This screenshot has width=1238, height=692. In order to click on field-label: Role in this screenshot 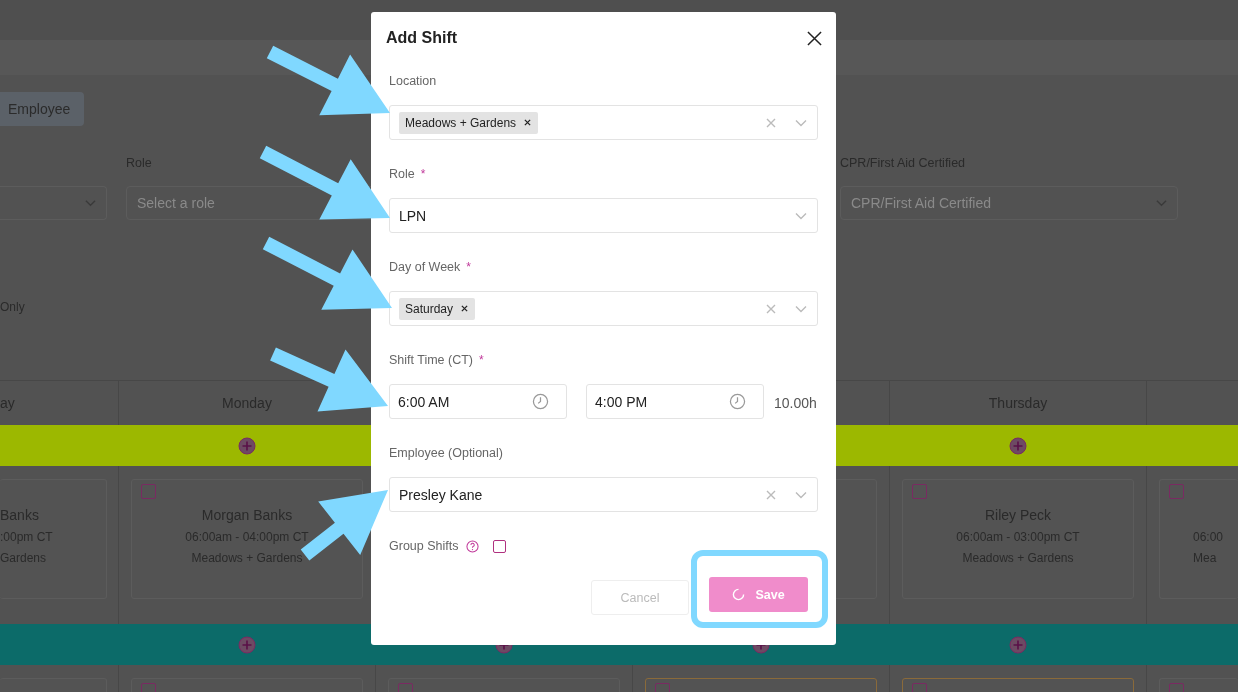, I will do `click(402, 174)`.